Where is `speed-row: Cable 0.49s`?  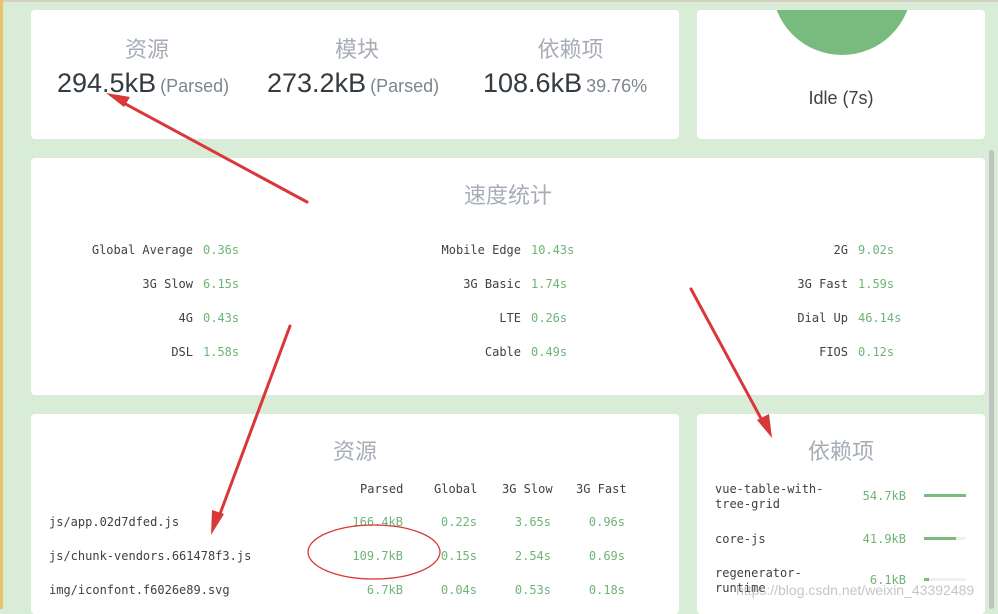
speed-row: Cable 0.49s is located at coordinates (476, 352).